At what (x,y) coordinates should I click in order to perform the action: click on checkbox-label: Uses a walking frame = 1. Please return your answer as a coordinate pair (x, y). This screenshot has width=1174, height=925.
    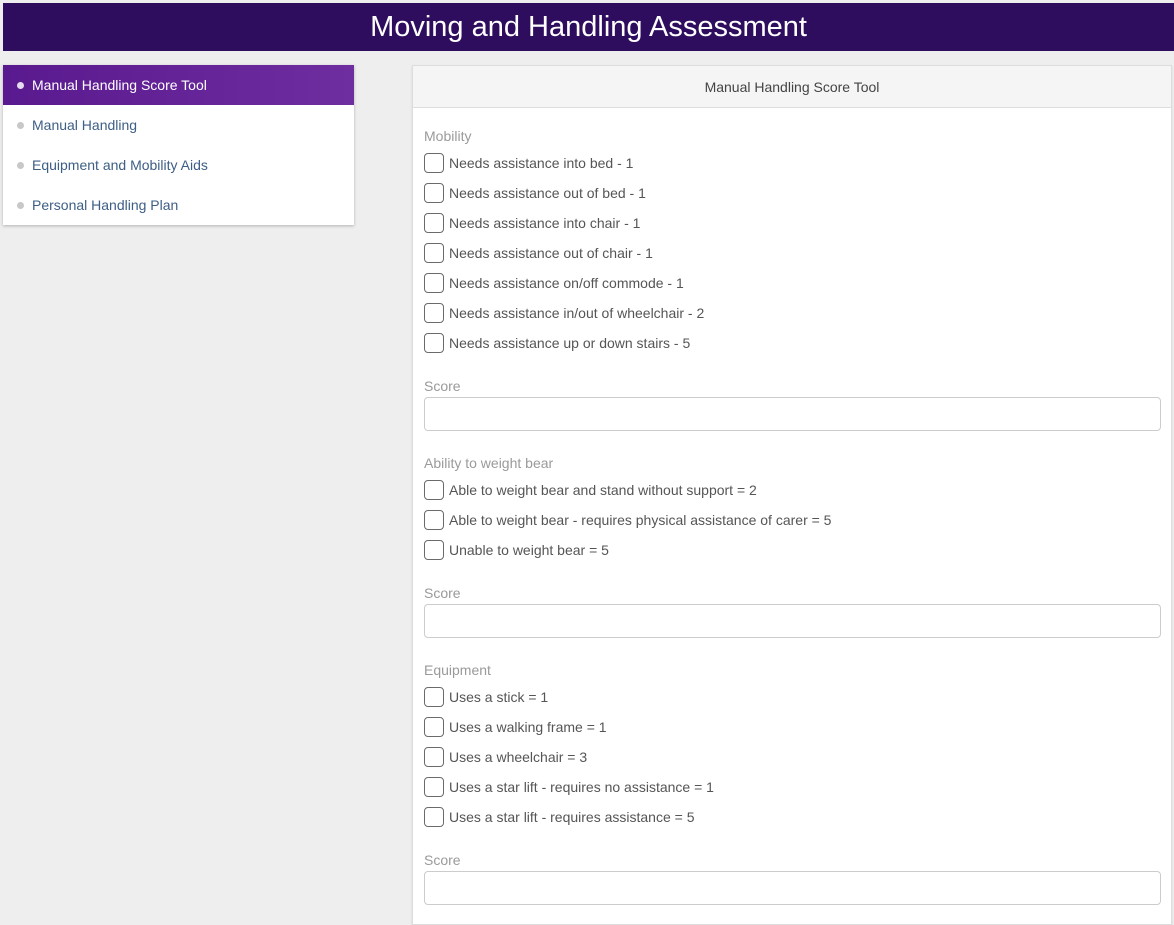
    Looking at the image, I should click on (528, 727).